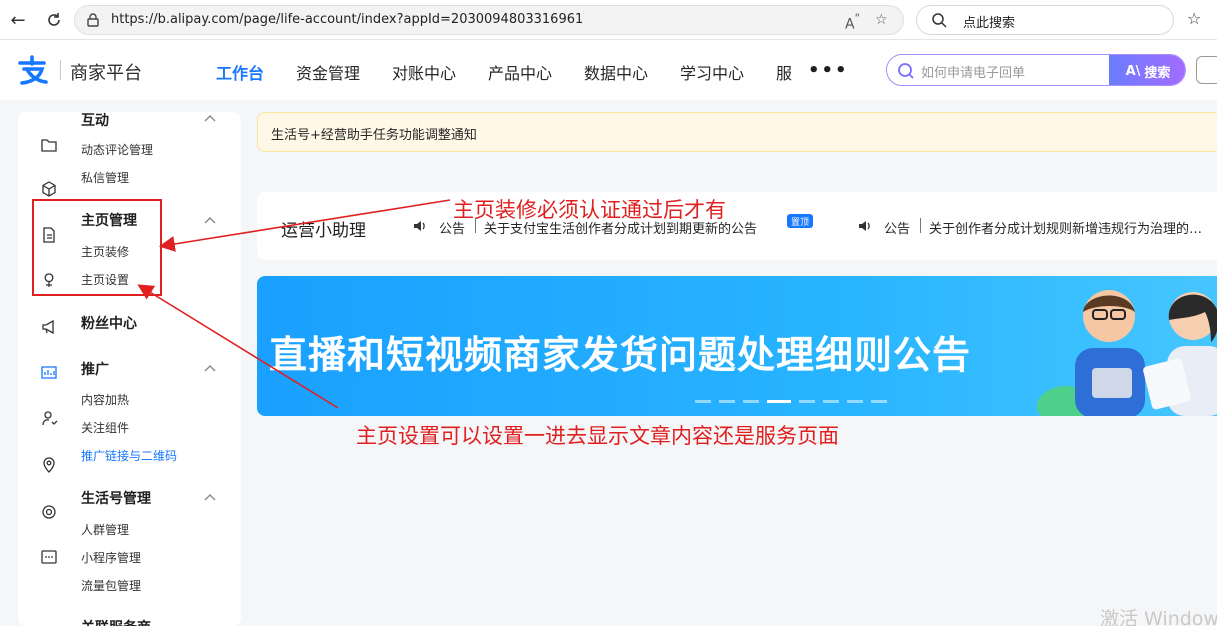 The width and height of the screenshot is (1217, 626). I want to click on assistant-title: 运营小助理, so click(323, 231).